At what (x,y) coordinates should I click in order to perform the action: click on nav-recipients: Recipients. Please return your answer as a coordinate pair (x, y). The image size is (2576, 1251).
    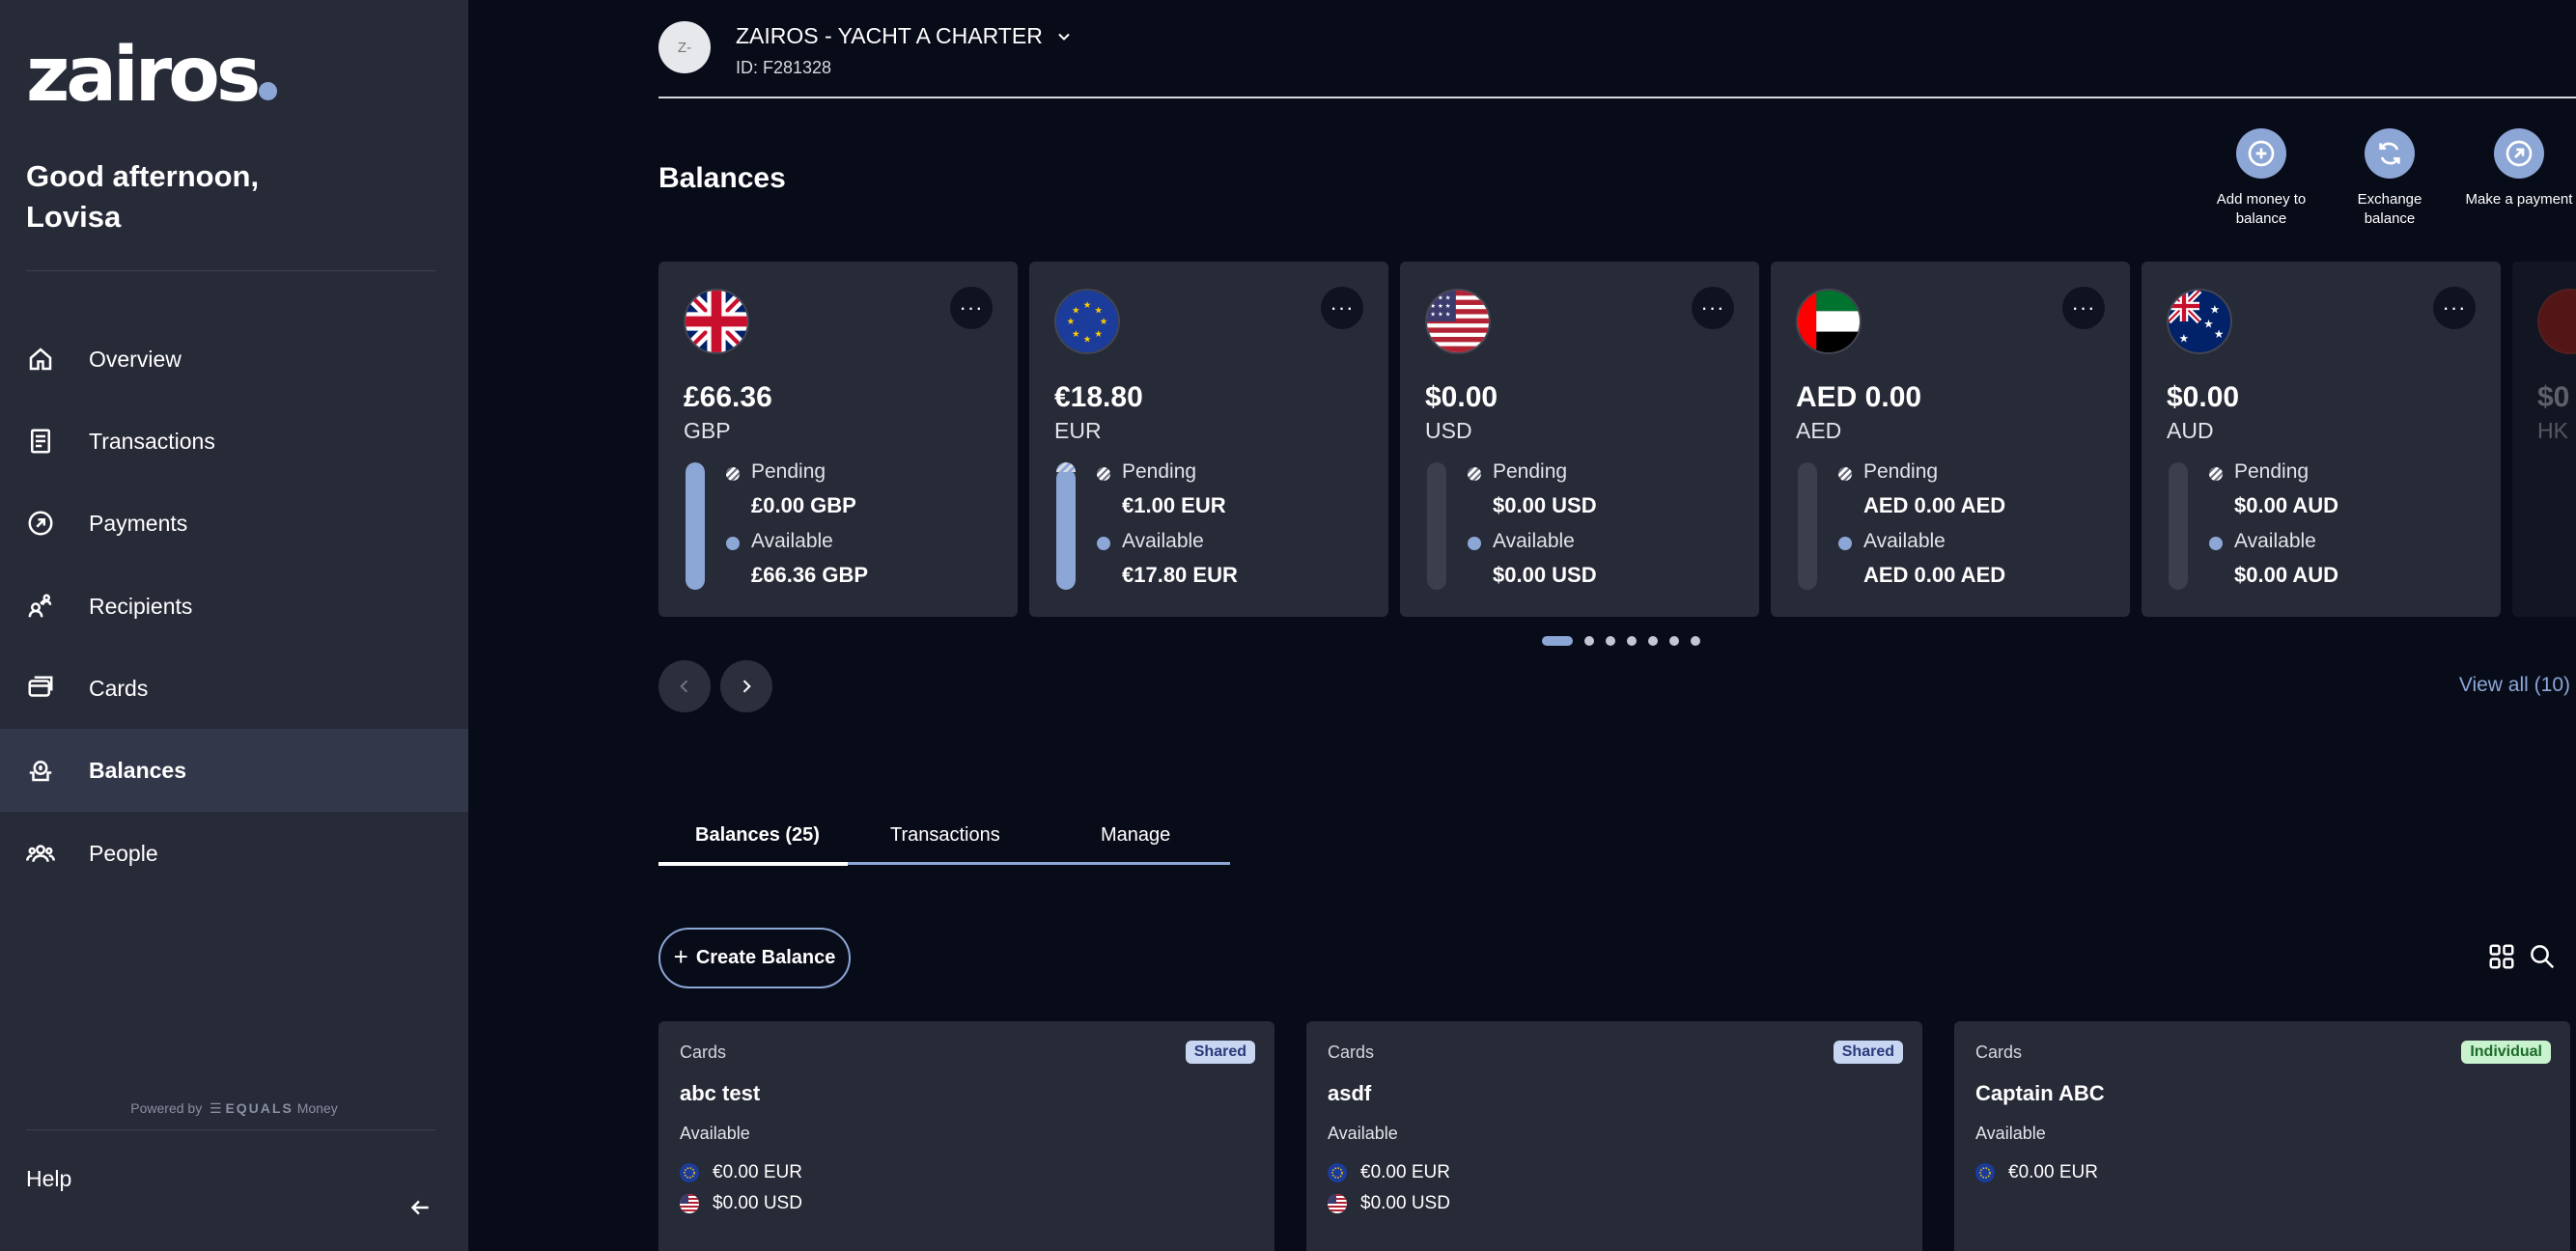
    Looking at the image, I should click on (234, 606).